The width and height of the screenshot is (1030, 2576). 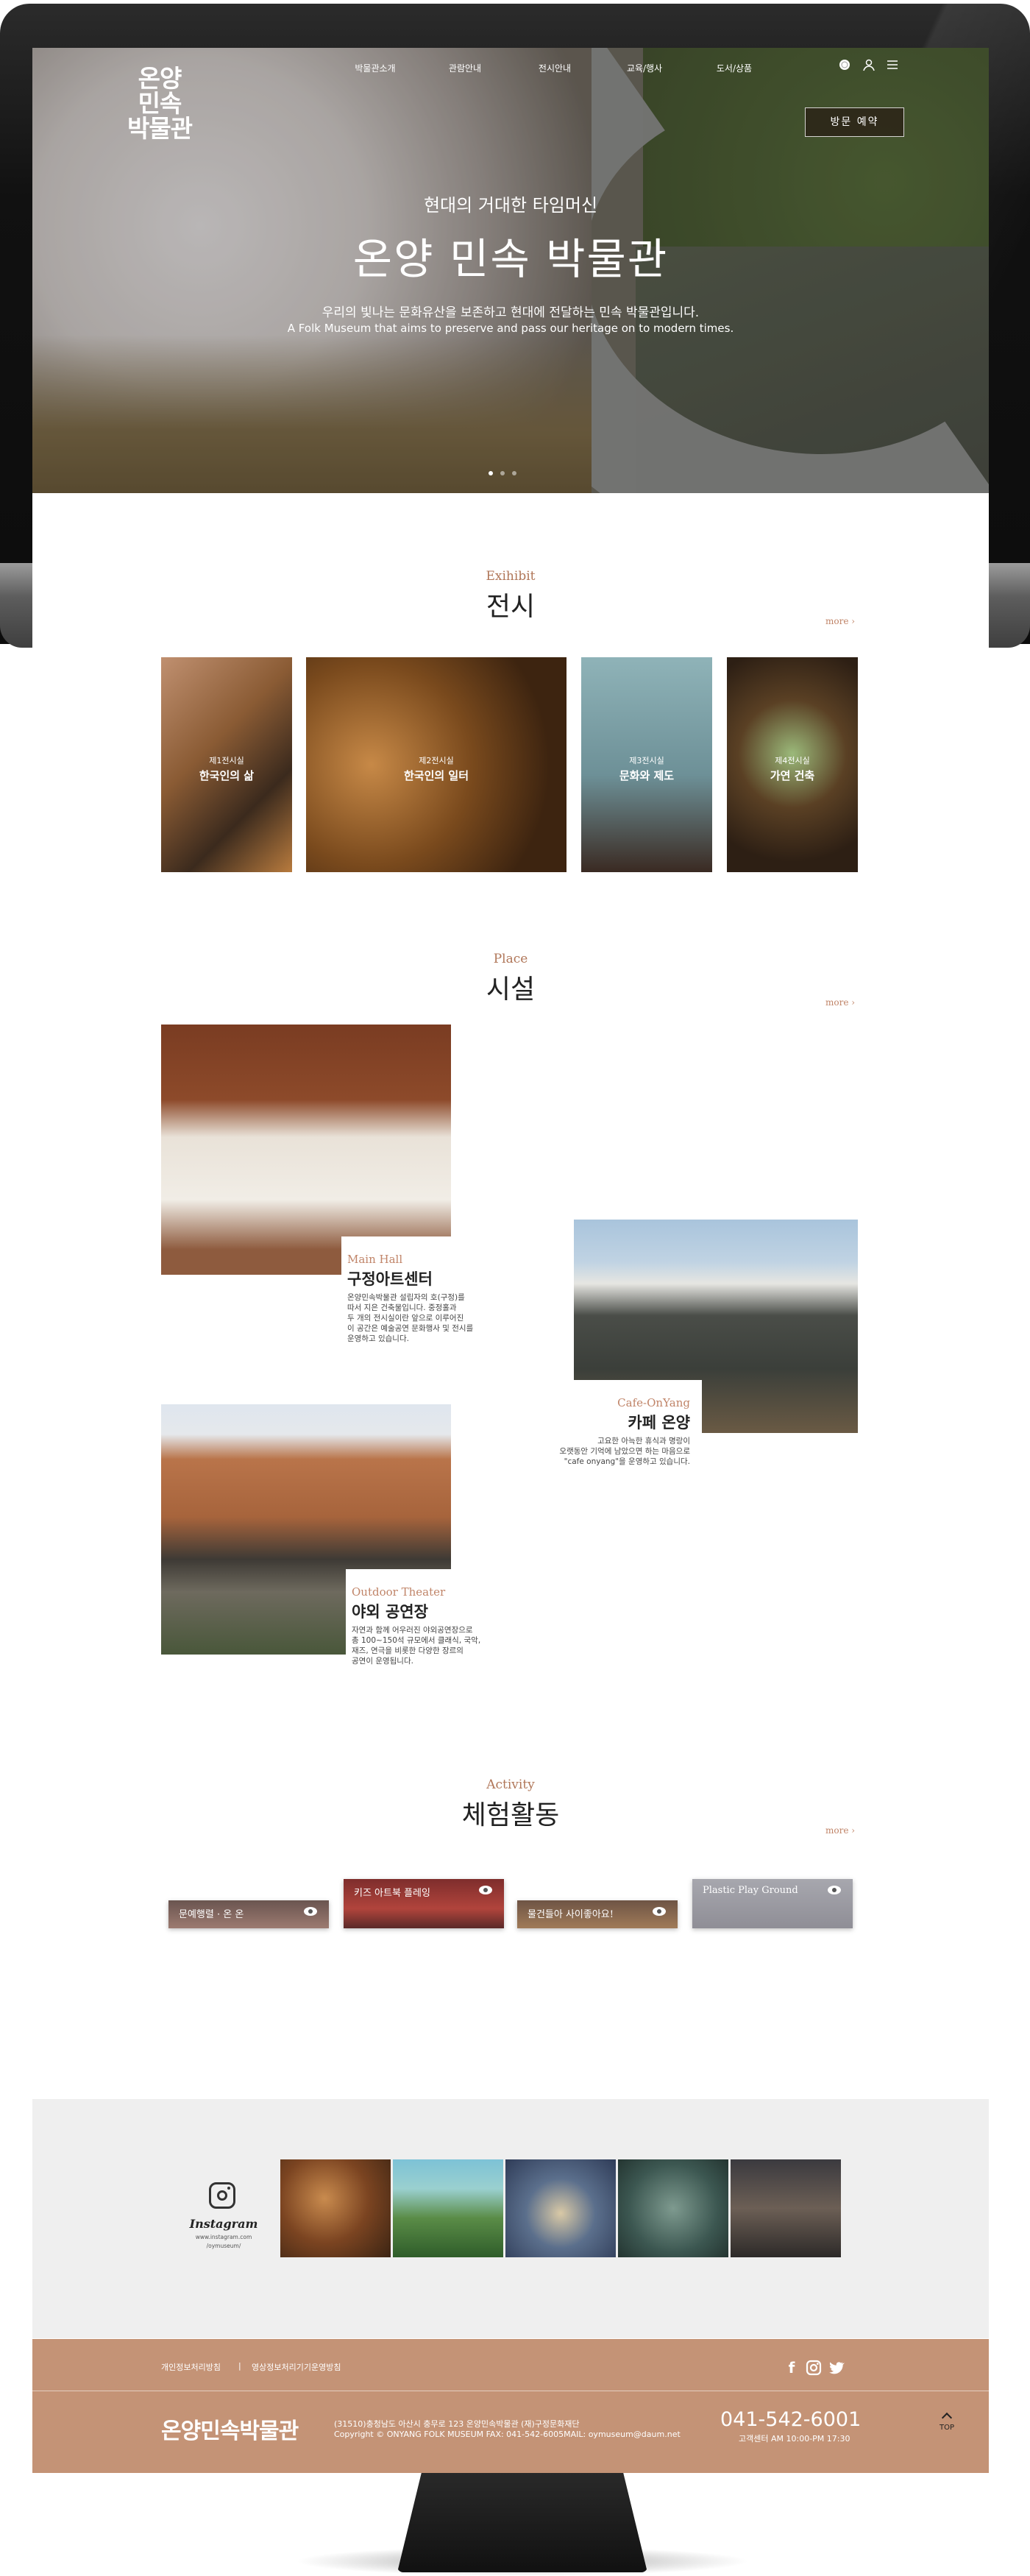 I want to click on activity-card-1: 문예행렬 · 온 온, so click(x=249, y=1914).